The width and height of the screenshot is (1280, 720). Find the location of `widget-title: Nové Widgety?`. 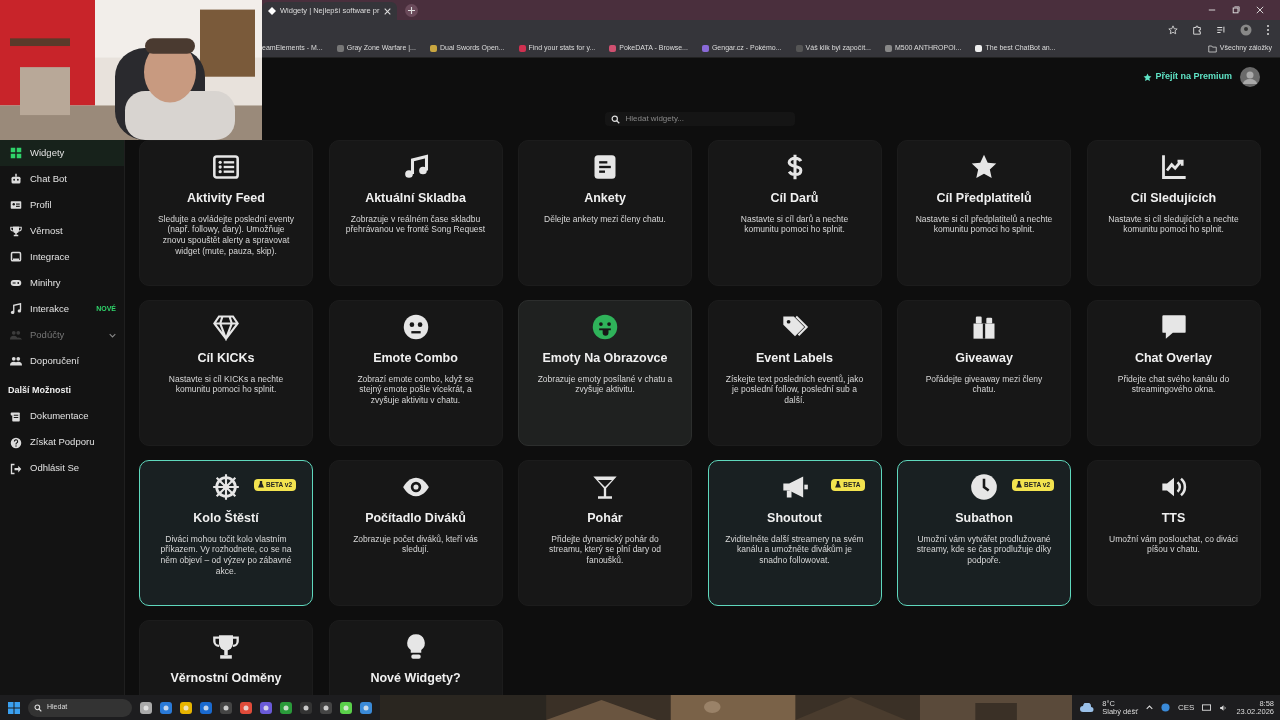

widget-title: Nové Widgety? is located at coordinates (415, 678).